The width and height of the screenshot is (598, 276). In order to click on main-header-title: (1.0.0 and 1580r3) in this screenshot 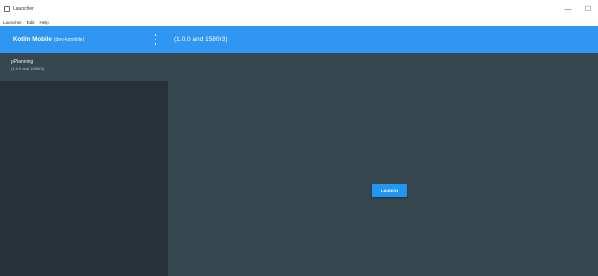, I will do `click(201, 39)`.